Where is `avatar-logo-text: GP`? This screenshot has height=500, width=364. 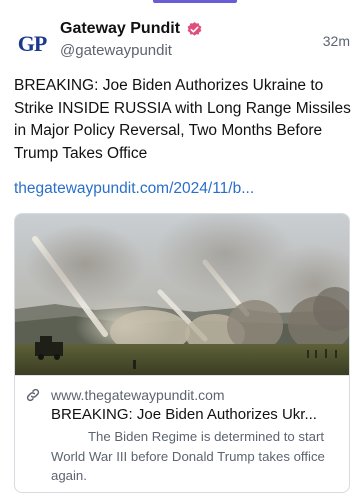
avatar-logo-text: GP is located at coordinates (32, 43).